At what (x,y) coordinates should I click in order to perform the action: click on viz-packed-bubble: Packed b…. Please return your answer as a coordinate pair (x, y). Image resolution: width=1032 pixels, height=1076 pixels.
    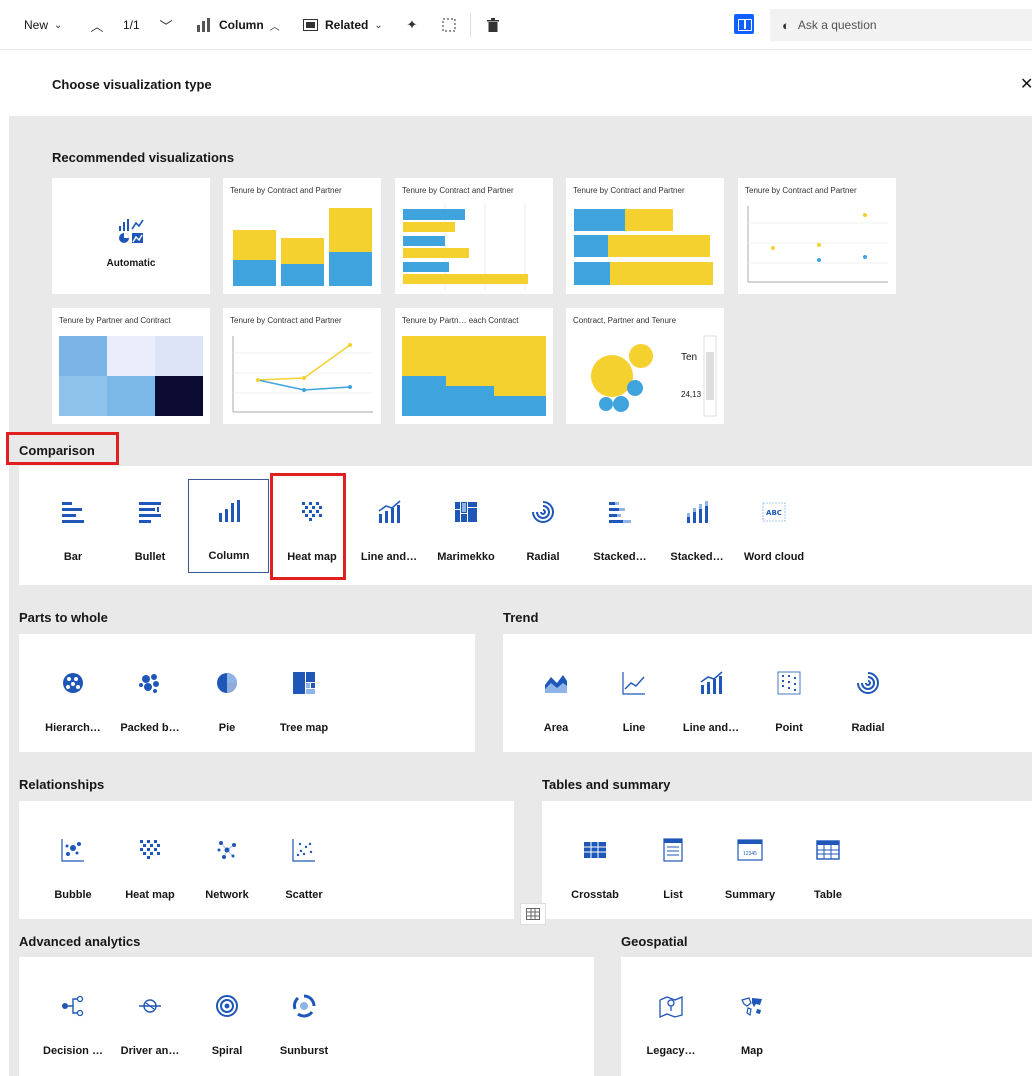
    Looking at the image, I should click on (150, 694).